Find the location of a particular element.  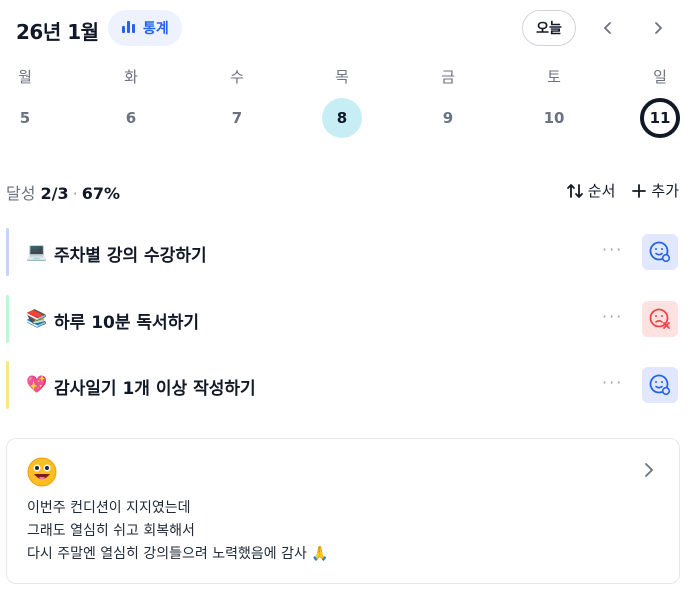

date-row: 5 6 7 8 9 10 11 is located at coordinates (347, 118).